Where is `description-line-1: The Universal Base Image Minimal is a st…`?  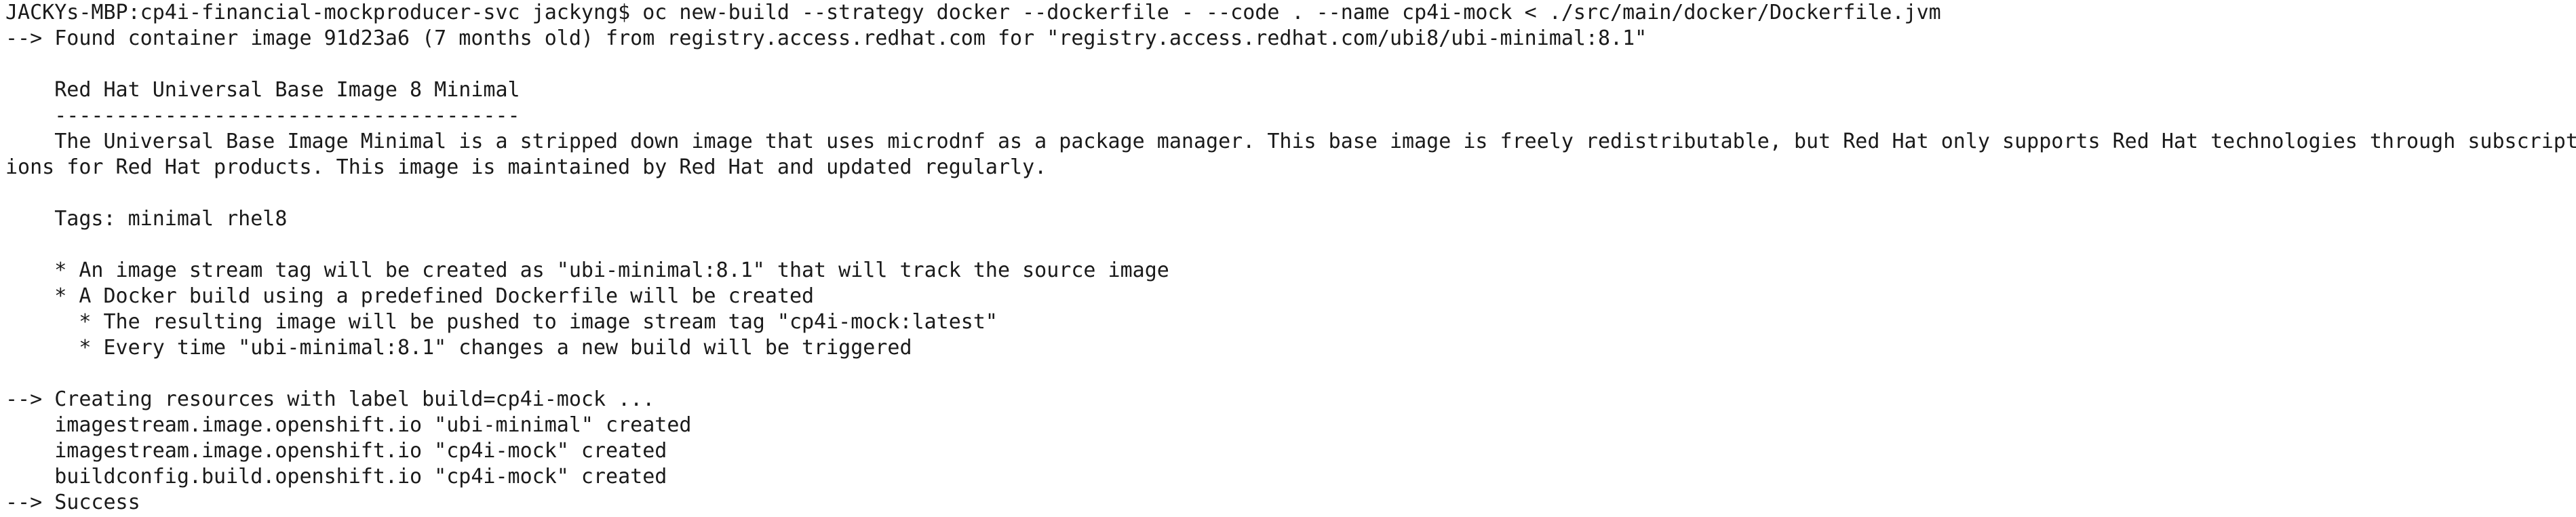
description-line-1: The Universal Base Image Minimal is a st… is located at coordinates (1290, 141).